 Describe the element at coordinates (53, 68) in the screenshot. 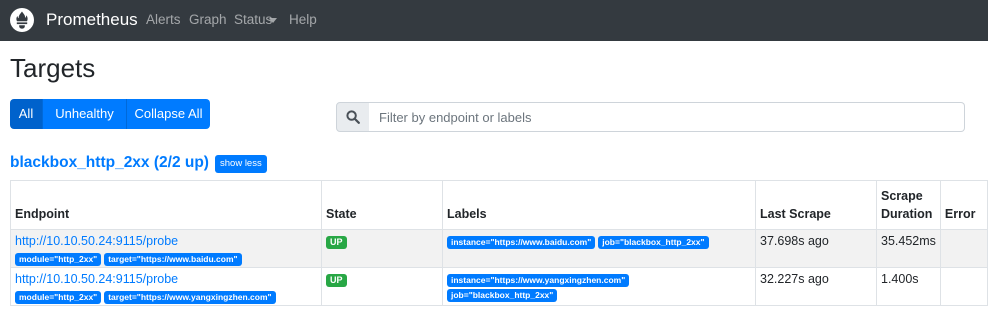

I see `page-title: Targets` at that location.